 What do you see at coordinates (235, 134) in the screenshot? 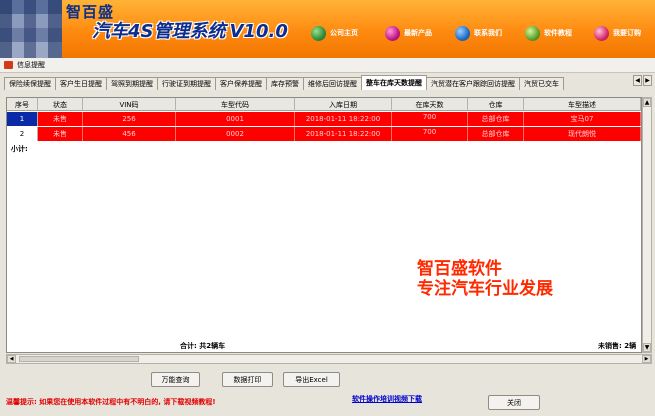
I see `row-model-code: 0002` at bounding box center [235, 134].